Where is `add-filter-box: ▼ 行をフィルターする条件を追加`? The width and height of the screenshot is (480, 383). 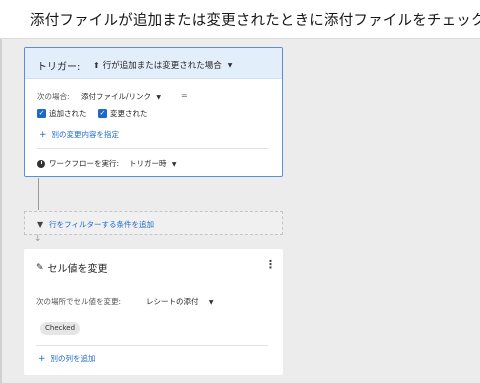
add-filter-box: ▼ 行をフィルターする条件を追加 is located at coordinates (153, 223).